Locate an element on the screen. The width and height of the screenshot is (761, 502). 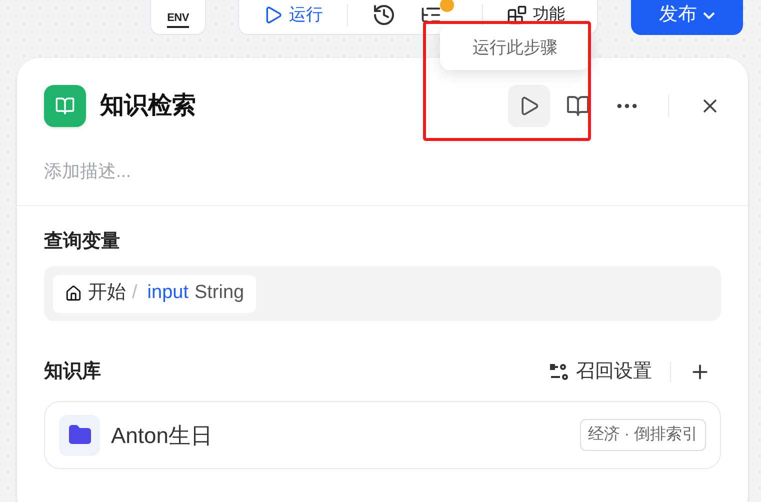
variable-type: String is located at coordinates (219, 293).